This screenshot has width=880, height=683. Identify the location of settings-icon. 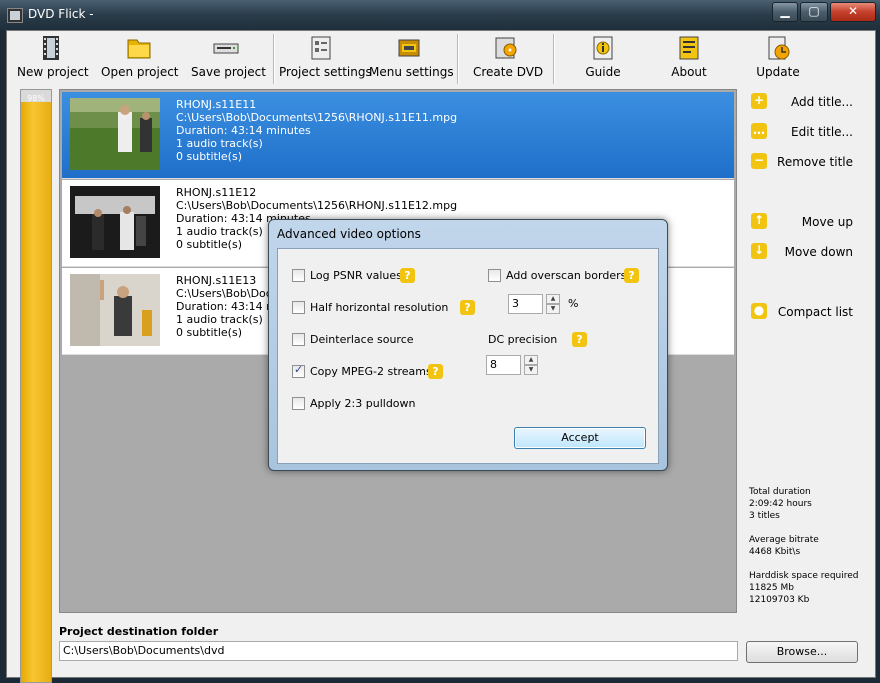
(321, 48).